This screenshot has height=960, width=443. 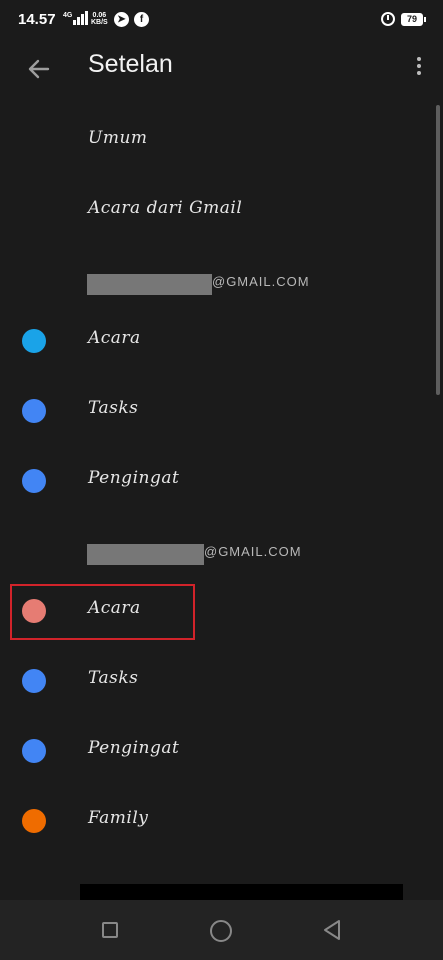 What do you see at coordinates (419, 69) in the screenshot?
I see `more-vert-icon` at bounding box center [419, 69].